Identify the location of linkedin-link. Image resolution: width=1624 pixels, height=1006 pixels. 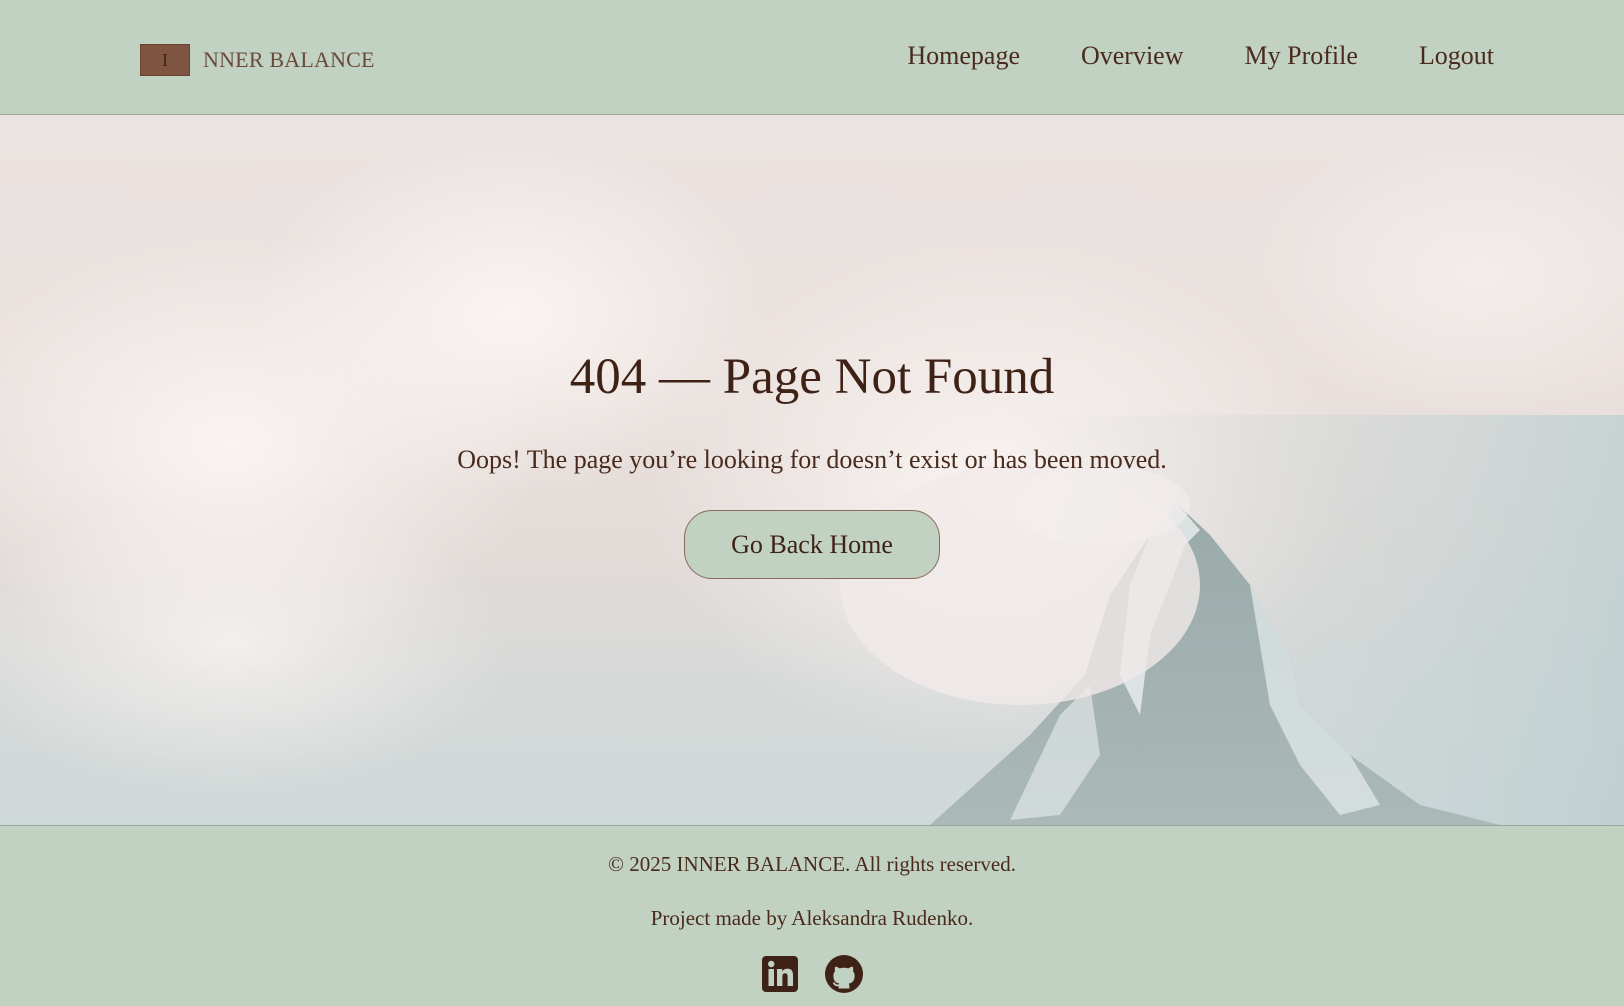
(780, 974).